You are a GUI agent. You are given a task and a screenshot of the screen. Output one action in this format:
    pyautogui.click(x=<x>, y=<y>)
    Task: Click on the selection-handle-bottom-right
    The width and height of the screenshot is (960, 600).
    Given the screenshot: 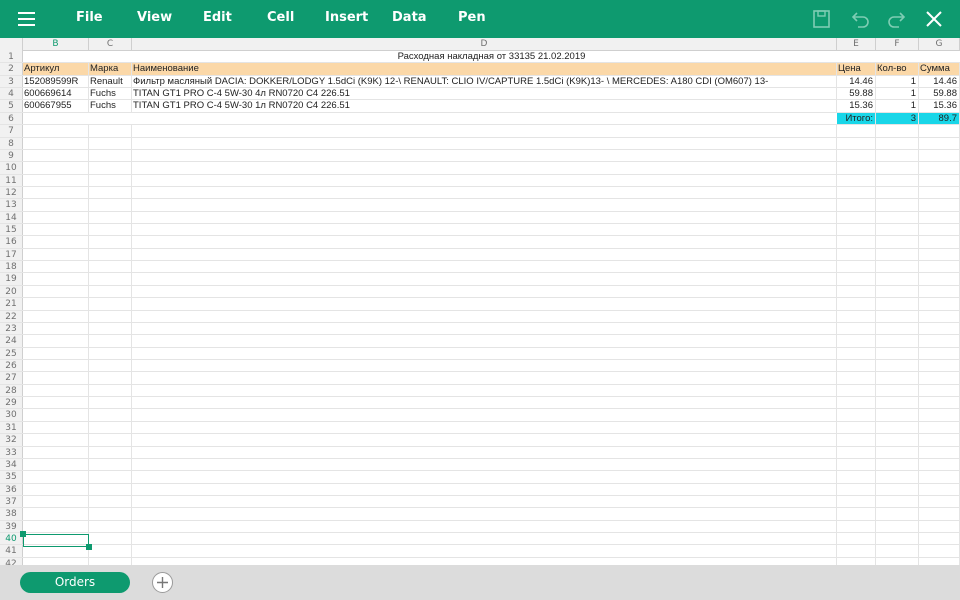 What is the action you would take?
    pyautogui.click(x=89, y=547)
    